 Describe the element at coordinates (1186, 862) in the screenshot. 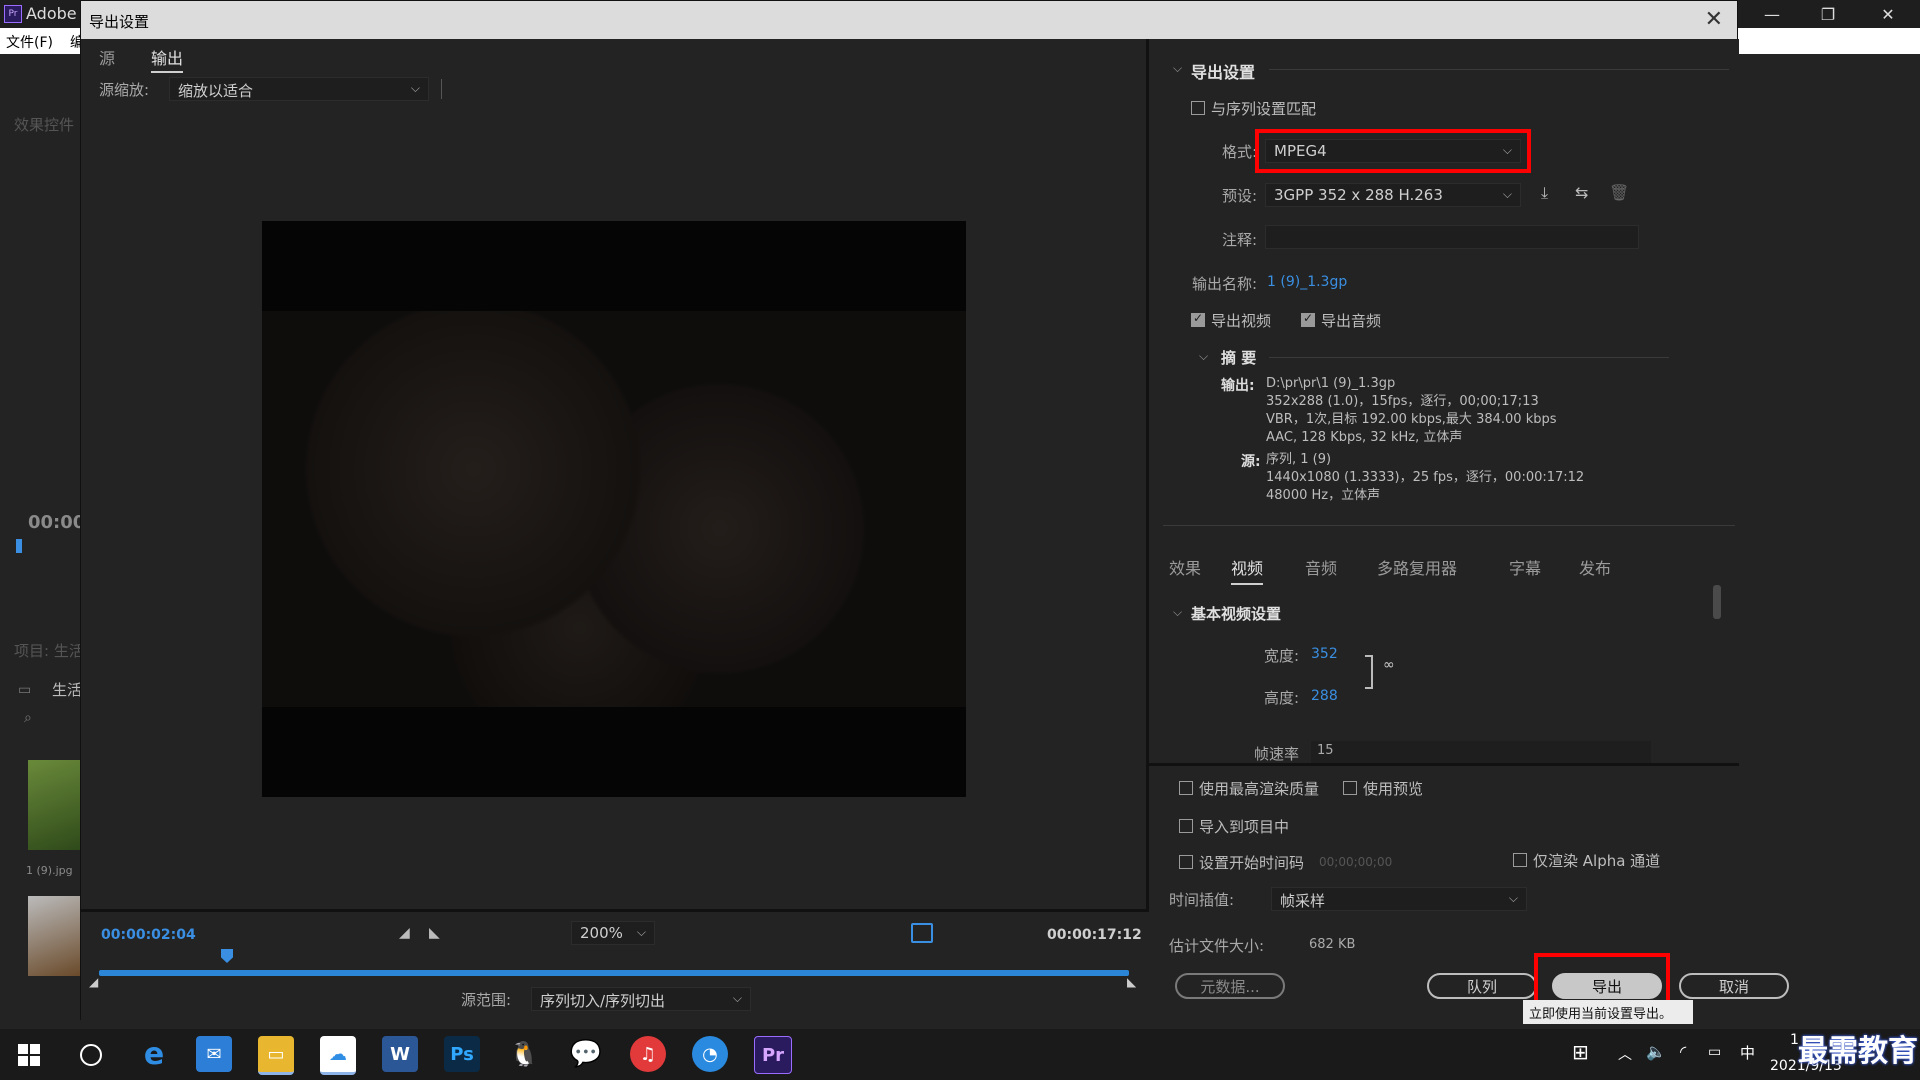

I see `set-start-timecode-checkbox` at that location.